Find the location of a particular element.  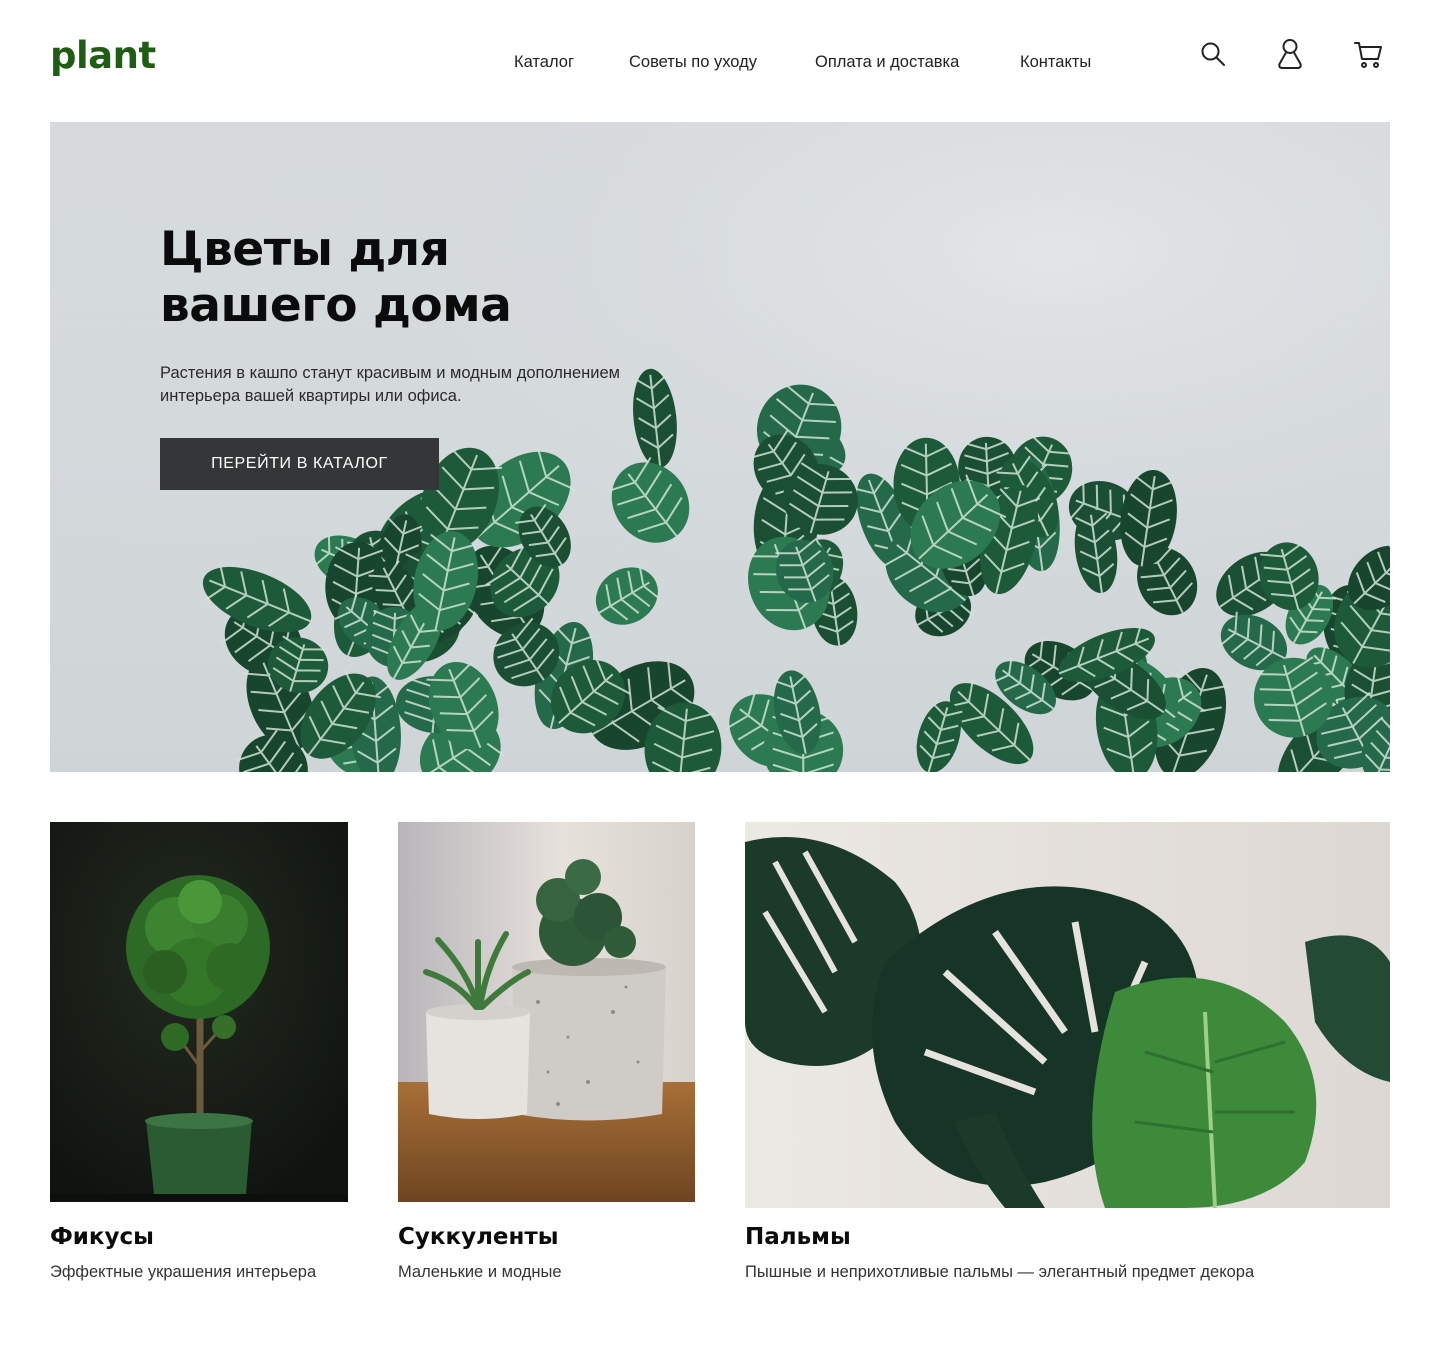

category-card-ficus: Фикусы Эффектные украшения интерьера is located at coordinates (199, 1057).